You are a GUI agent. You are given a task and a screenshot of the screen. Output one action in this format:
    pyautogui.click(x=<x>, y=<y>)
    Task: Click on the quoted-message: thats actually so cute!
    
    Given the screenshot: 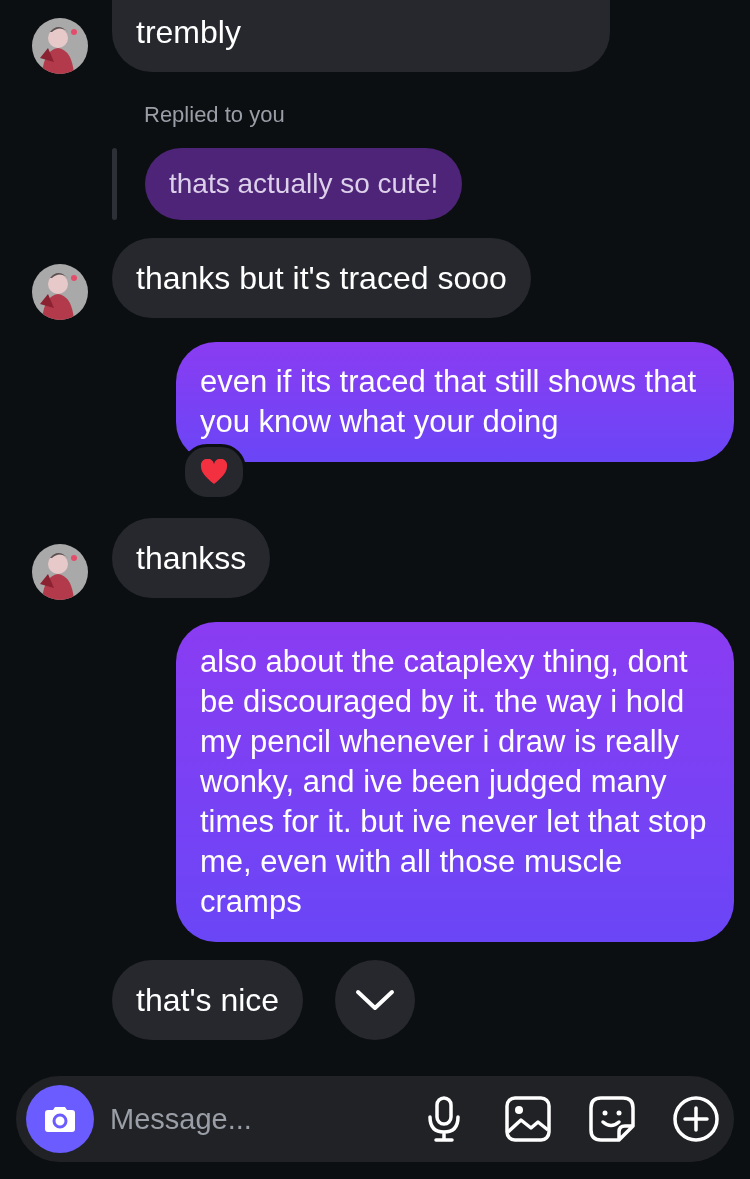 What is the action you would take?
    pyautogui.click(x=304, y=184)
    